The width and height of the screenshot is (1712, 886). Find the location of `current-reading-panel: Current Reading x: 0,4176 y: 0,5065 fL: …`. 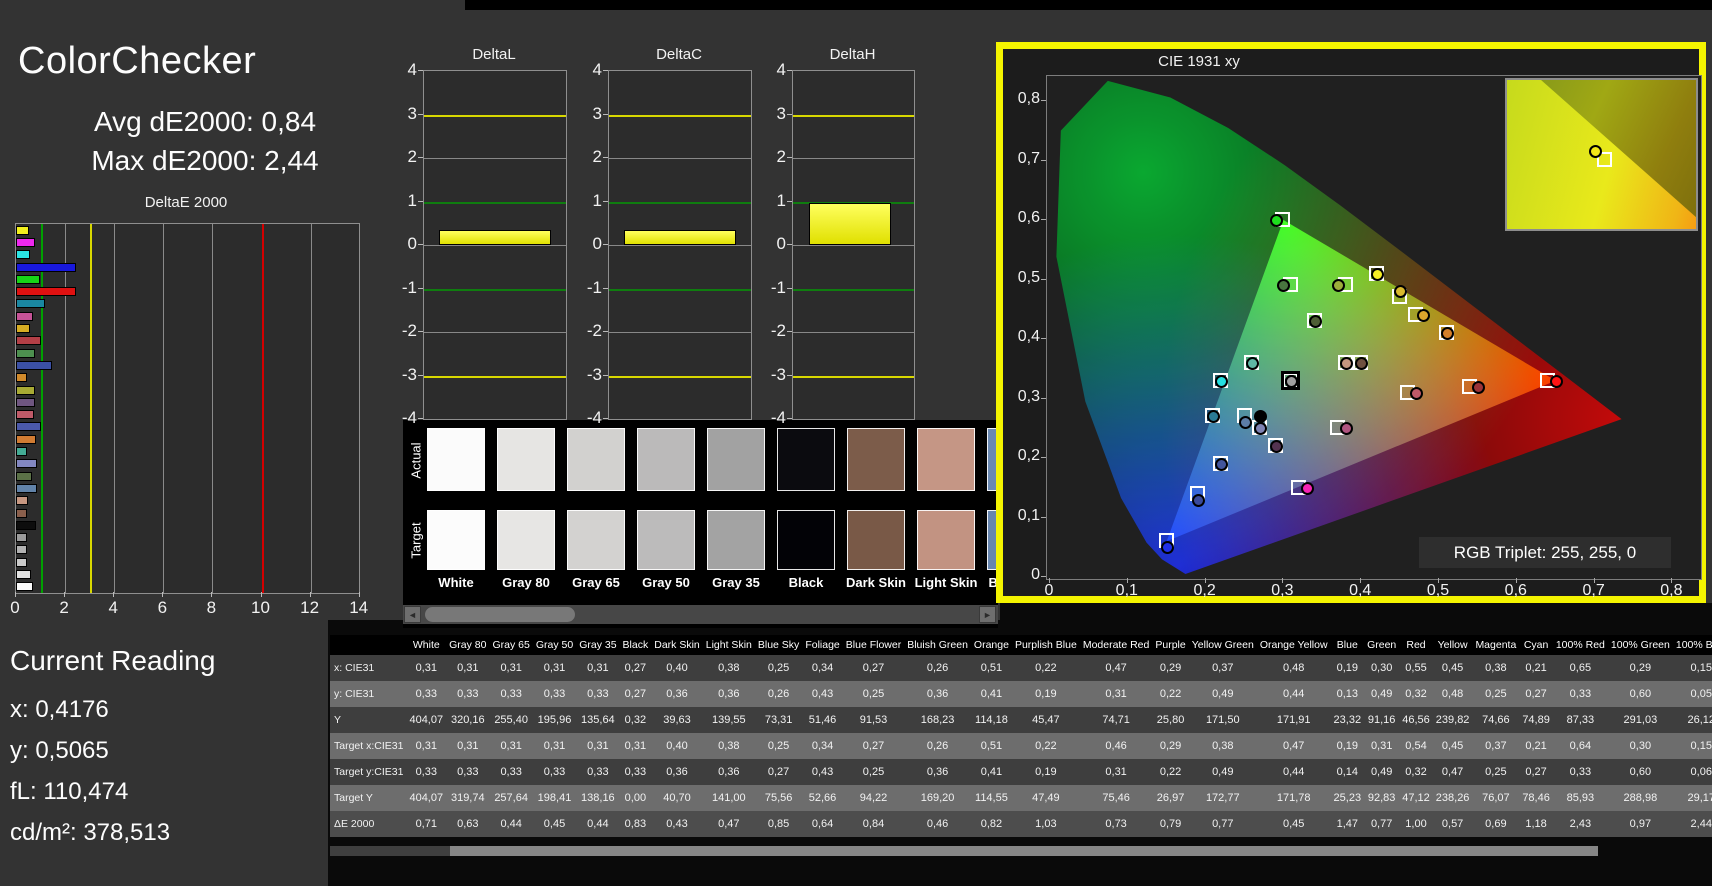

current-reading-panel: Current Reading x: 0,4176 y: 0,5065 fL: … is located at coordinates (160, 749).